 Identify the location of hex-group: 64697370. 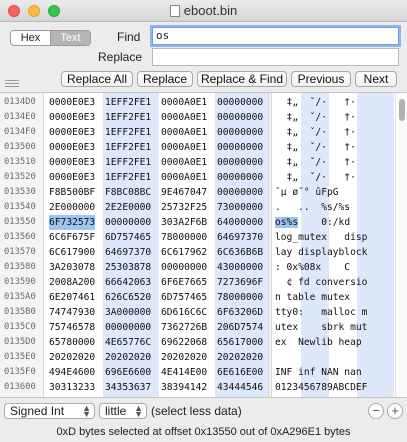
(240, 237).